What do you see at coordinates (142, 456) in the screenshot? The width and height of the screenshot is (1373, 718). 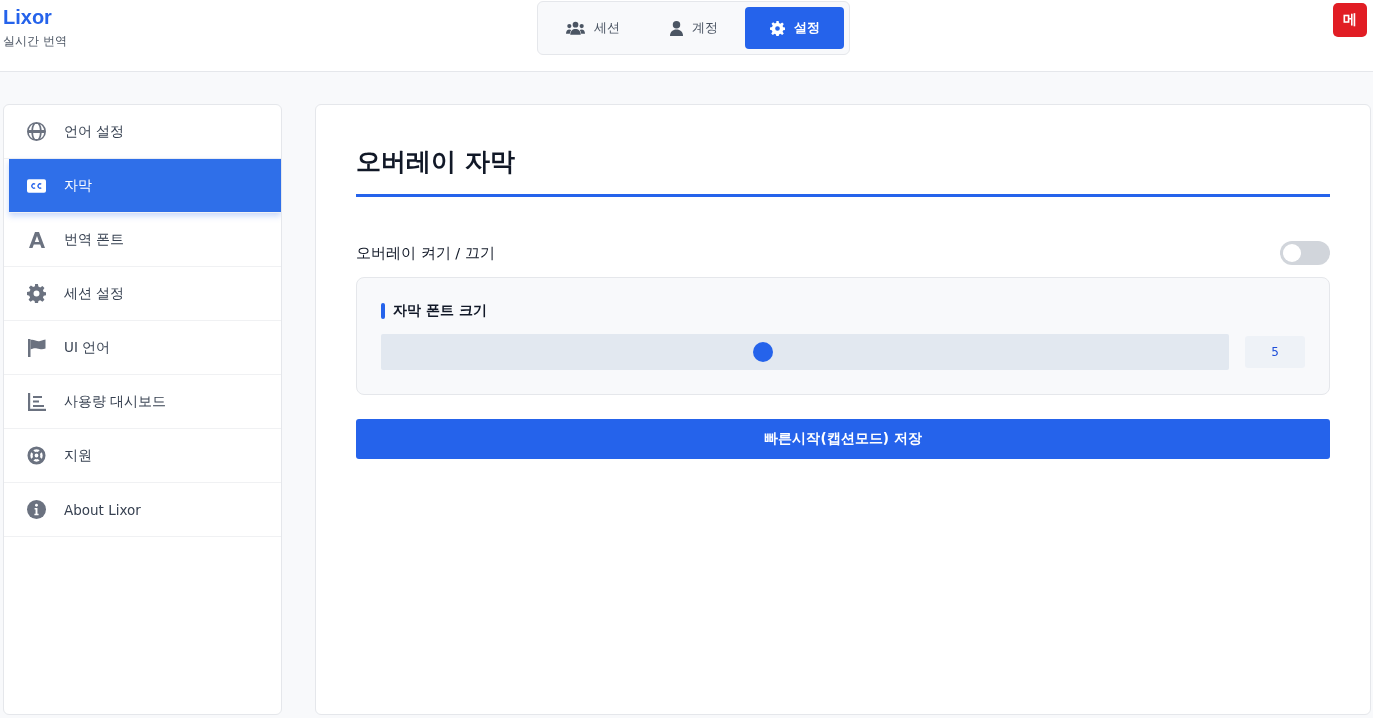 I see `sidebar-item: 지원` at bounding box center [142, 456].